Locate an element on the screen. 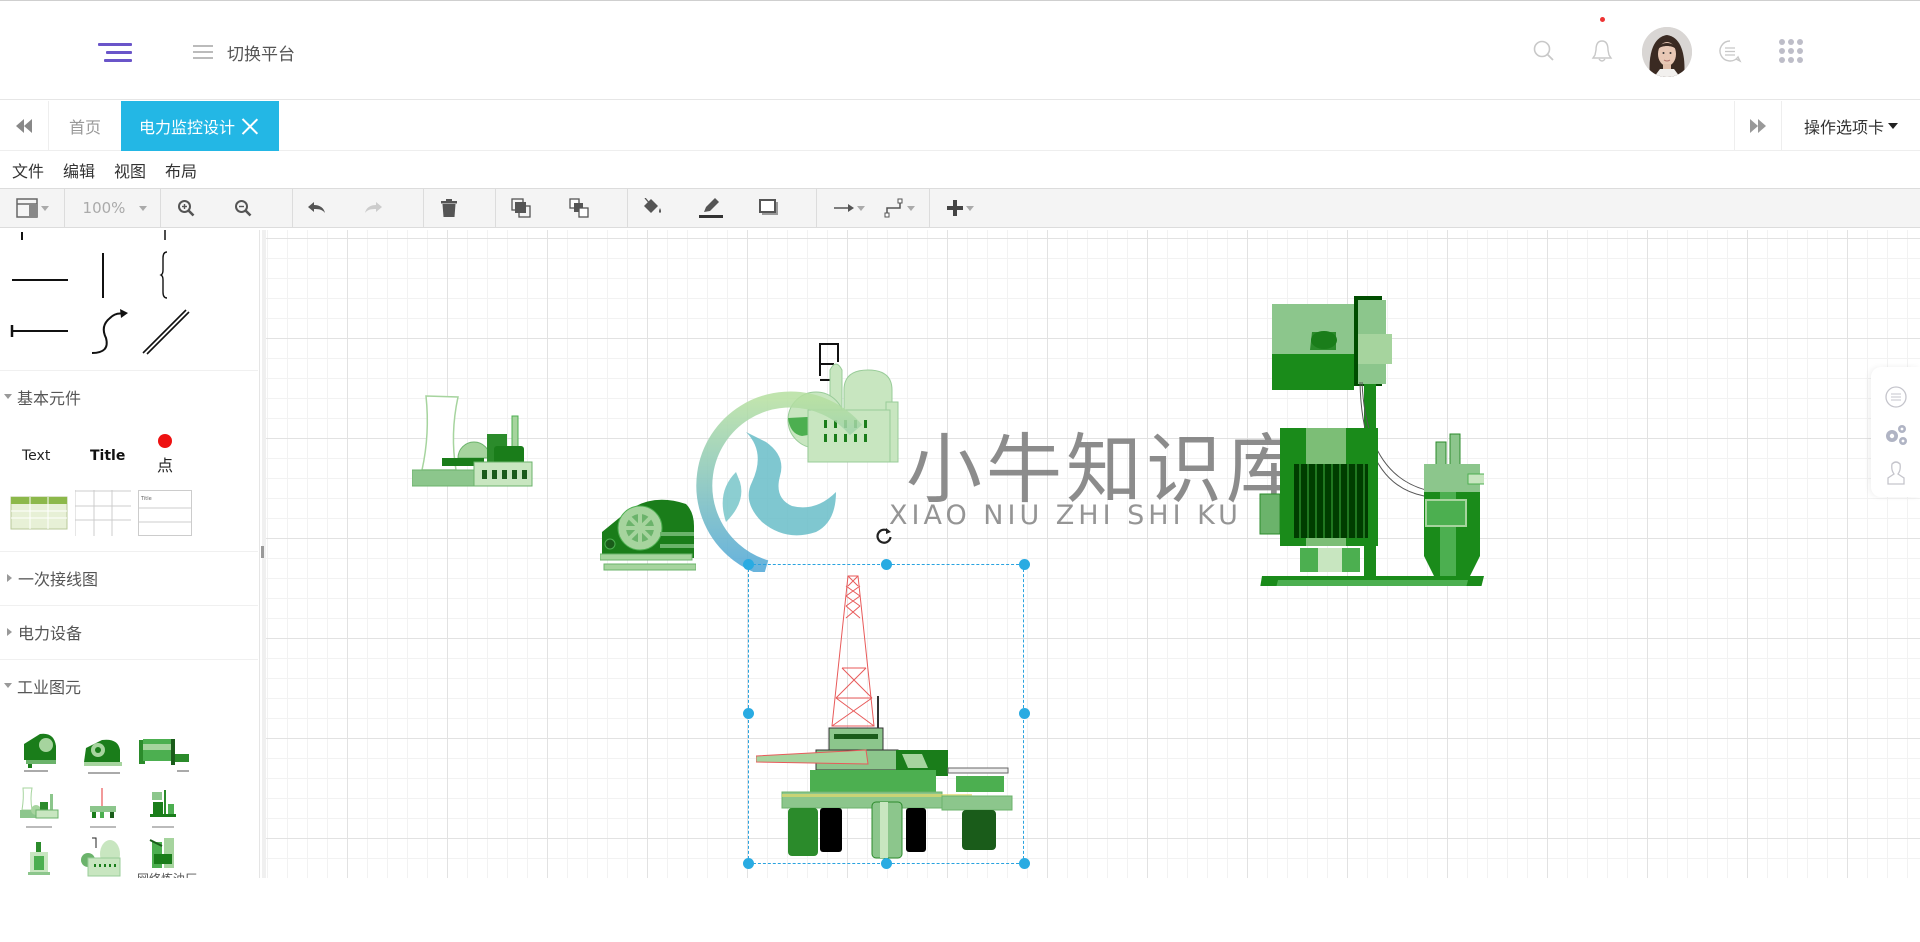  header: 切换平台 is located at coordinates (960, 50).